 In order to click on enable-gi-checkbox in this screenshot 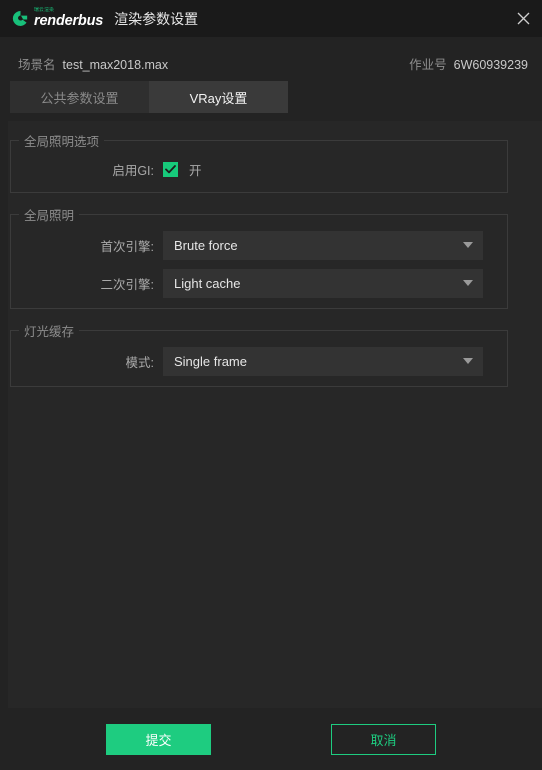, I will do `click(170, 169)`.